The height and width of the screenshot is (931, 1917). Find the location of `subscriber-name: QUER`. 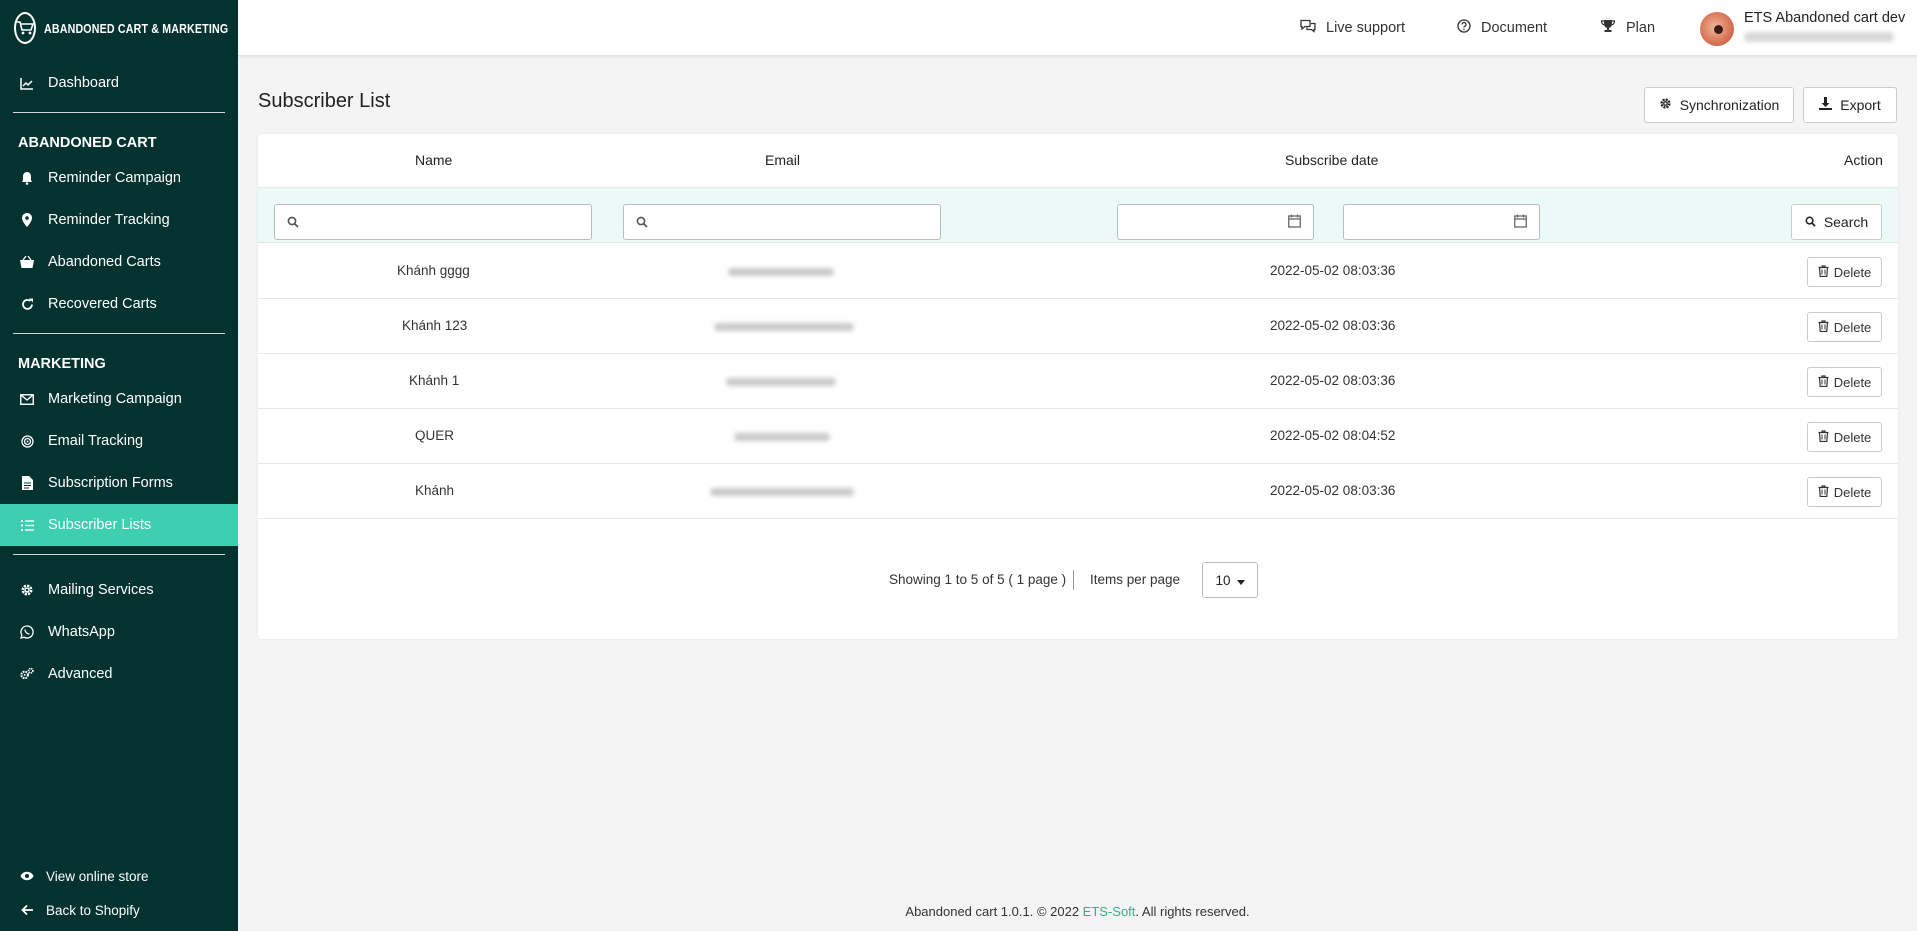

subscriber-name: QUER is located at coordinates (435, 435).